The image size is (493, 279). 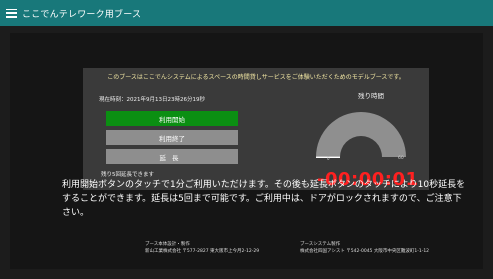 What do you see at coordinates (11, 13) in the screenshot?
I see `hamburger-menu-icon` at bounding box center [11, 13].